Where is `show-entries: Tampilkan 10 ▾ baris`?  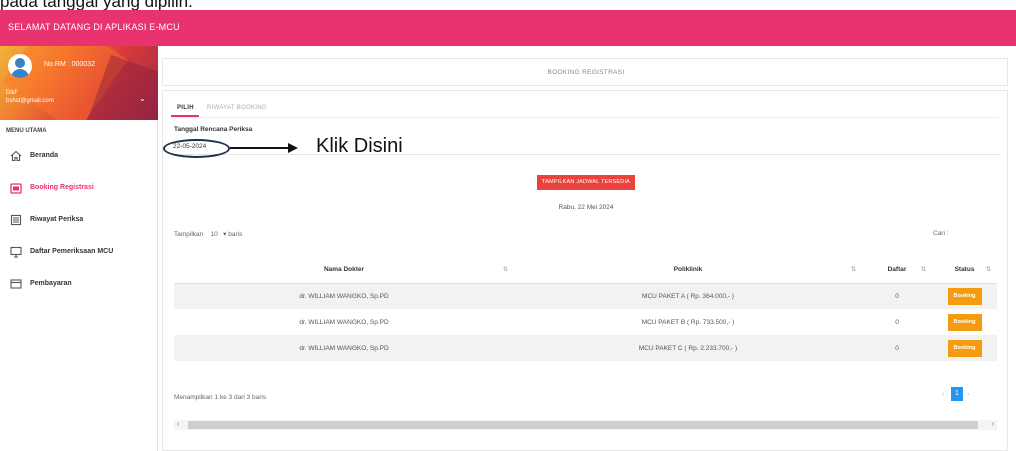
show-entries: Tampilkan 10 ▾ baris is located at coordinates (208, 234).